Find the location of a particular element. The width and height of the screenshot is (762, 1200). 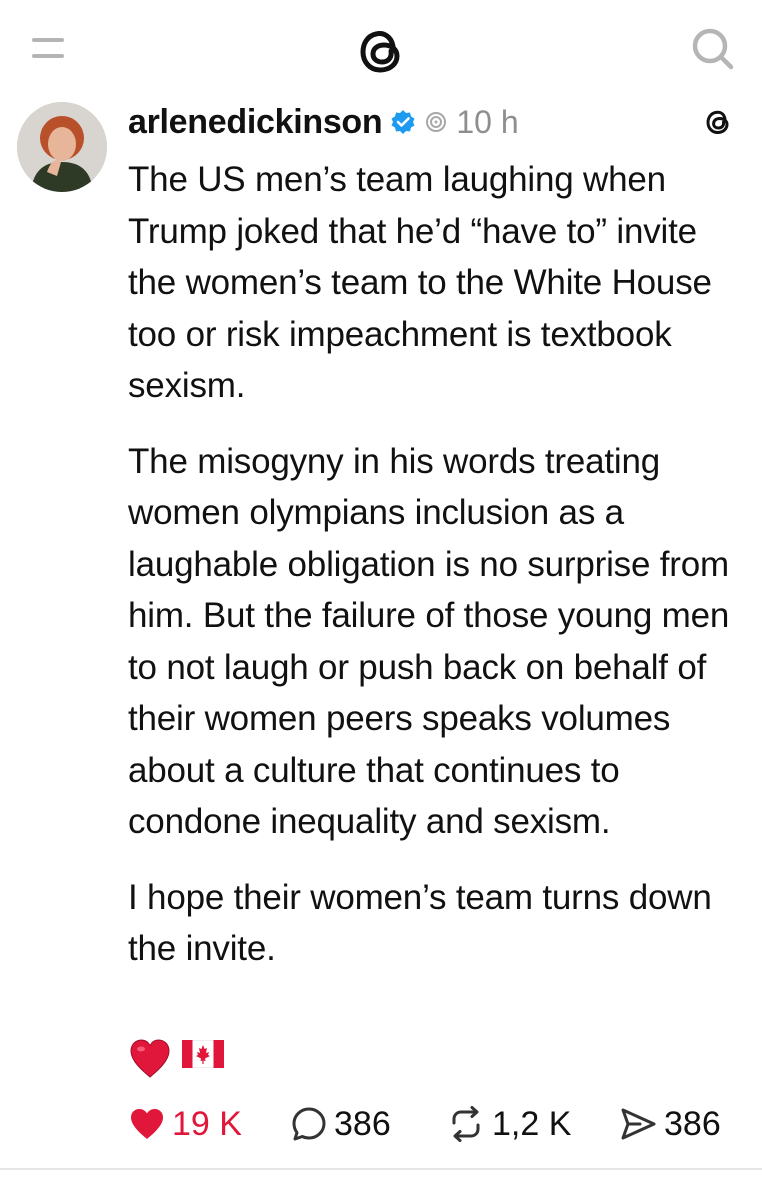

username-link: arlenedickinson is located at coordinates (255, 122).